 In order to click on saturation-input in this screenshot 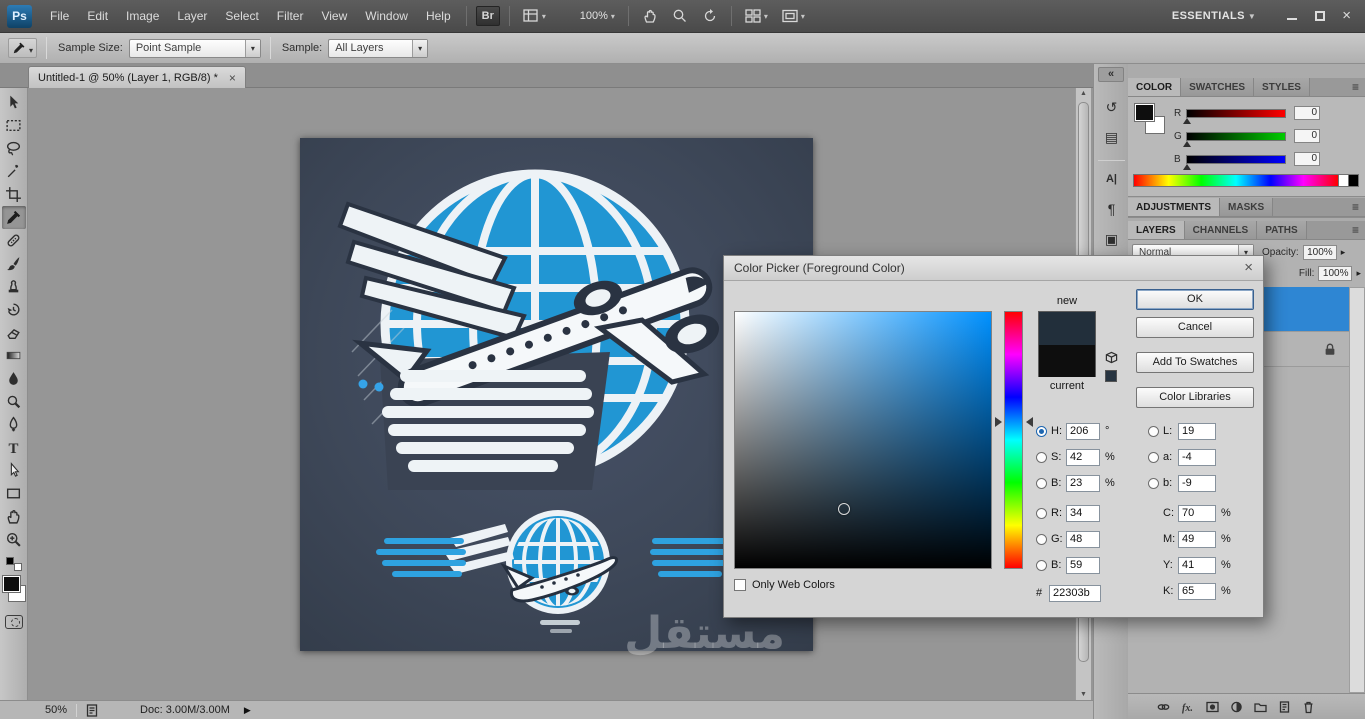, I will do `click(1083, 457)`.